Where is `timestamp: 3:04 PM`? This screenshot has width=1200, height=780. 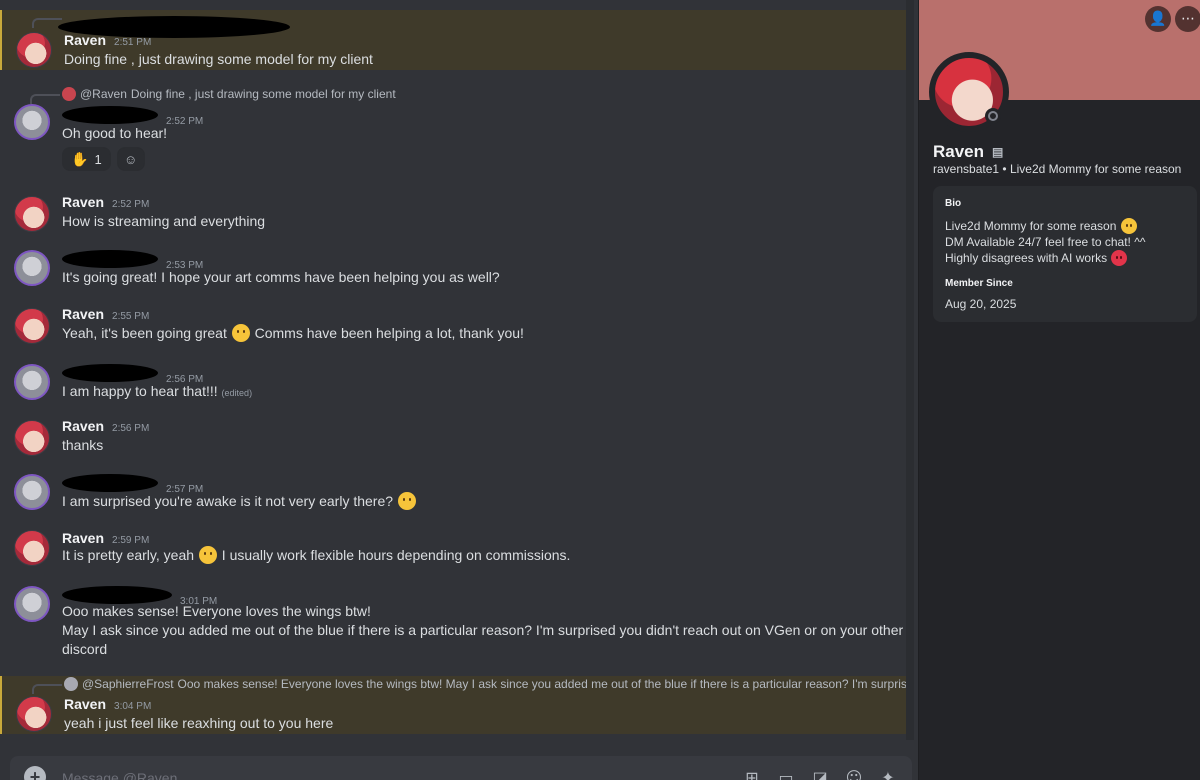 timestamp: 3:04 PM is located at coordinates (132, 706).